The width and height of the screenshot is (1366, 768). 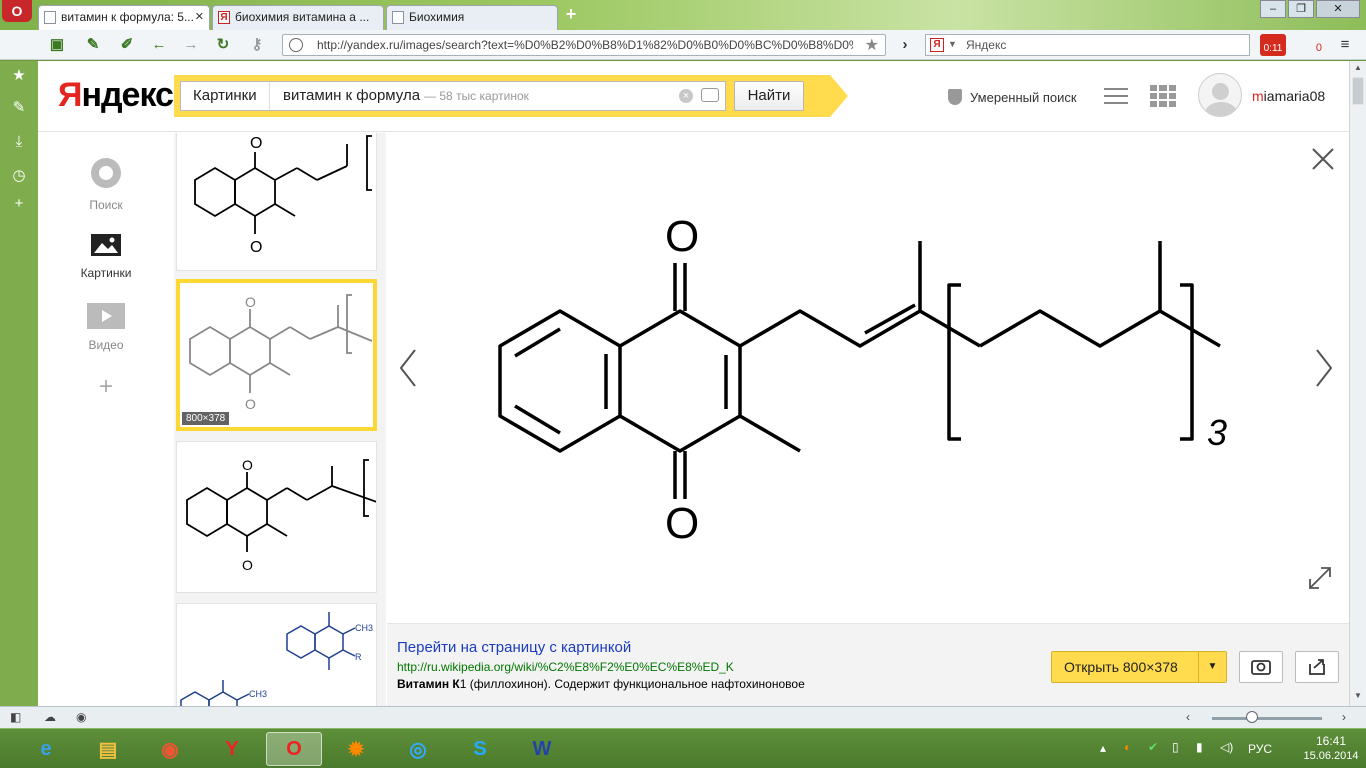 What do you see at coordinates (1320, 578) in the screenshot?
I see `expand-icon` at bounding box center [1320, 578].